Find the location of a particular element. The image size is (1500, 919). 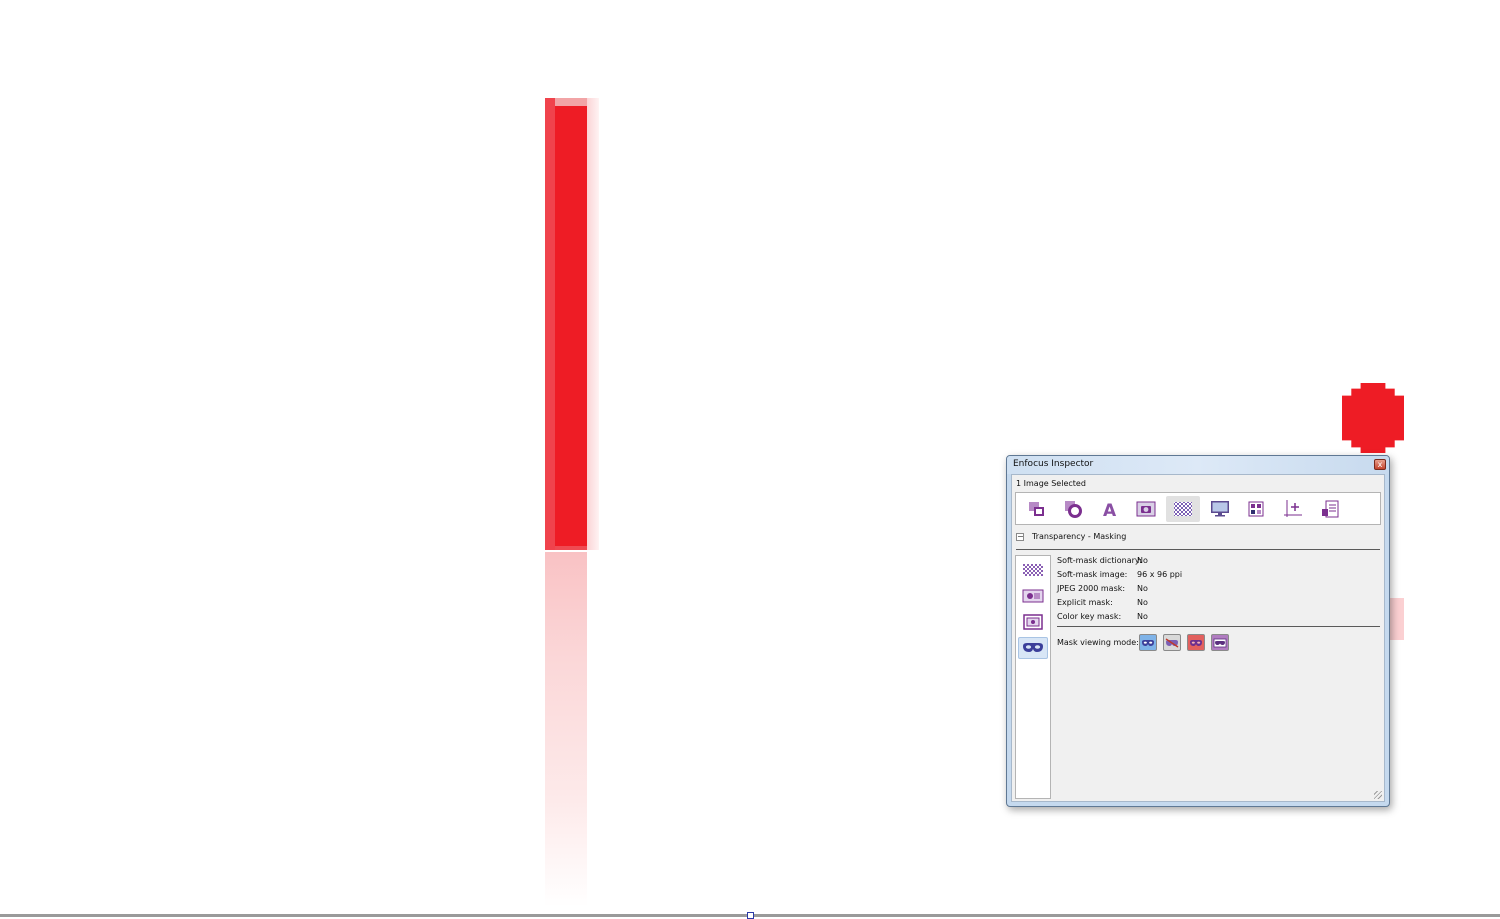

side-tab-image-mask is located at coordinates (1033, 596).